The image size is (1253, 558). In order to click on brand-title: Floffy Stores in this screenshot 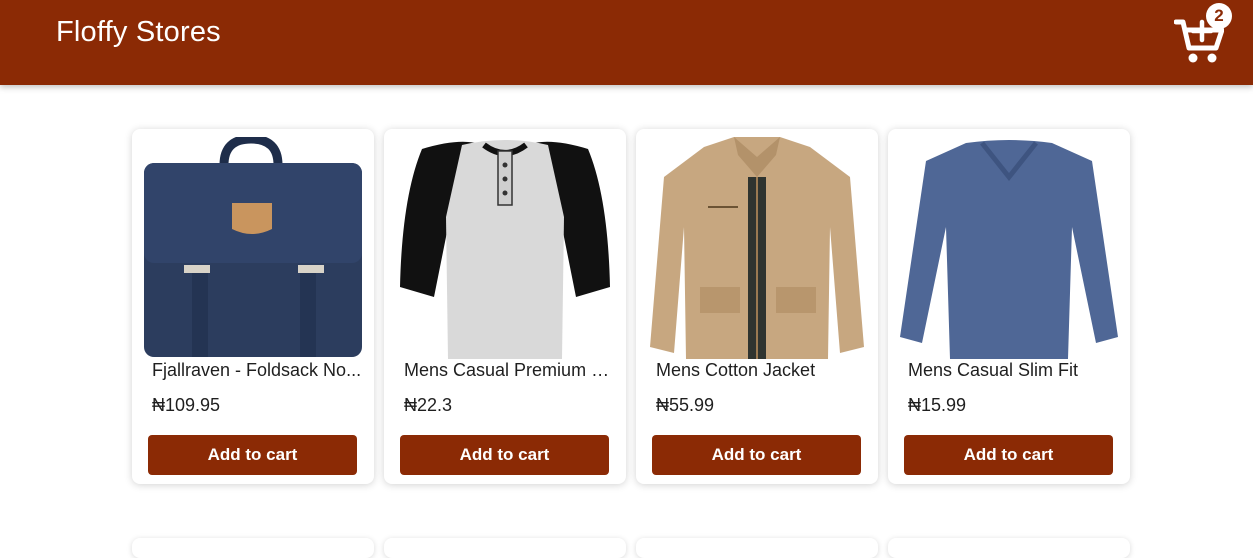, I will do `click(138, 32)`.